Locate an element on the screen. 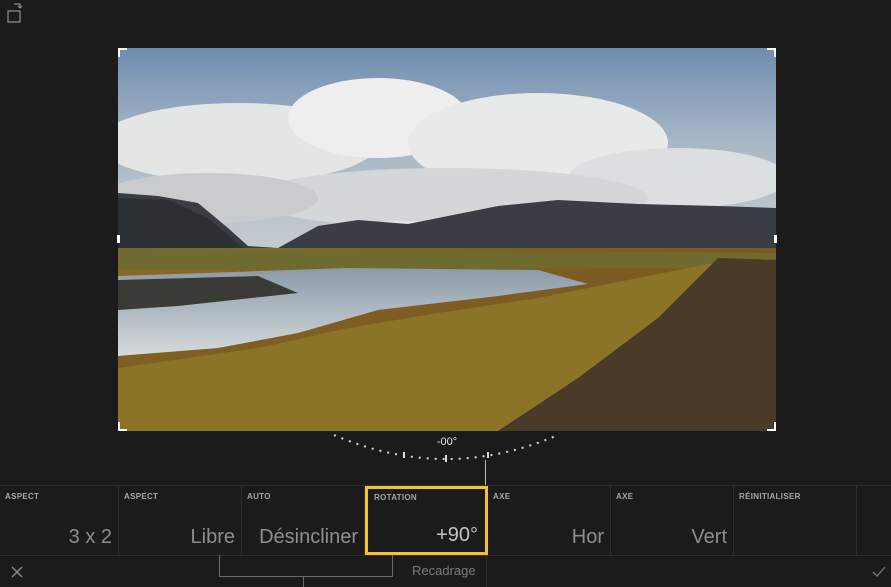 The height and width of the screenshot is (587, 891). confirm-check-icon is located at coordinates (879, 572).